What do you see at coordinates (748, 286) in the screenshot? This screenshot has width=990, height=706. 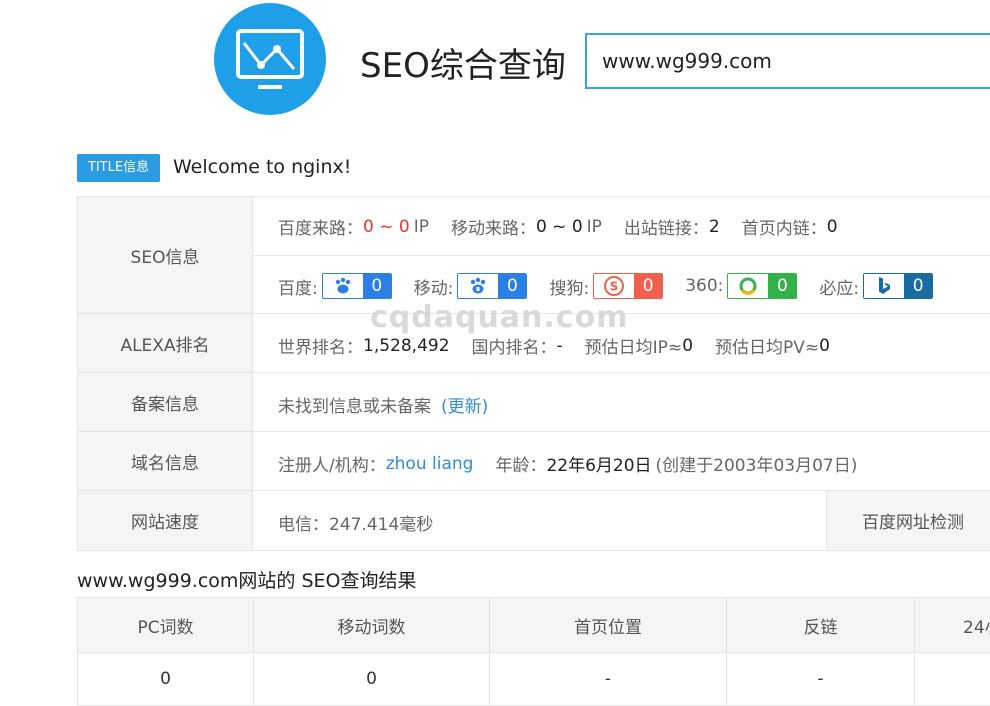 I see `so360-icon` at bounding box center [748, 286].